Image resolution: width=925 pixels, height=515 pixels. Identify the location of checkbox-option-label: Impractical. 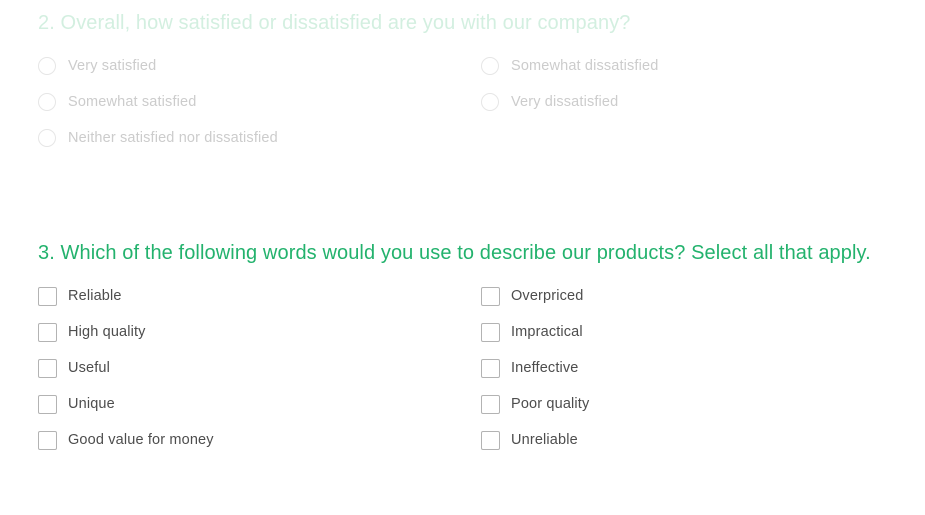
(547, 331).